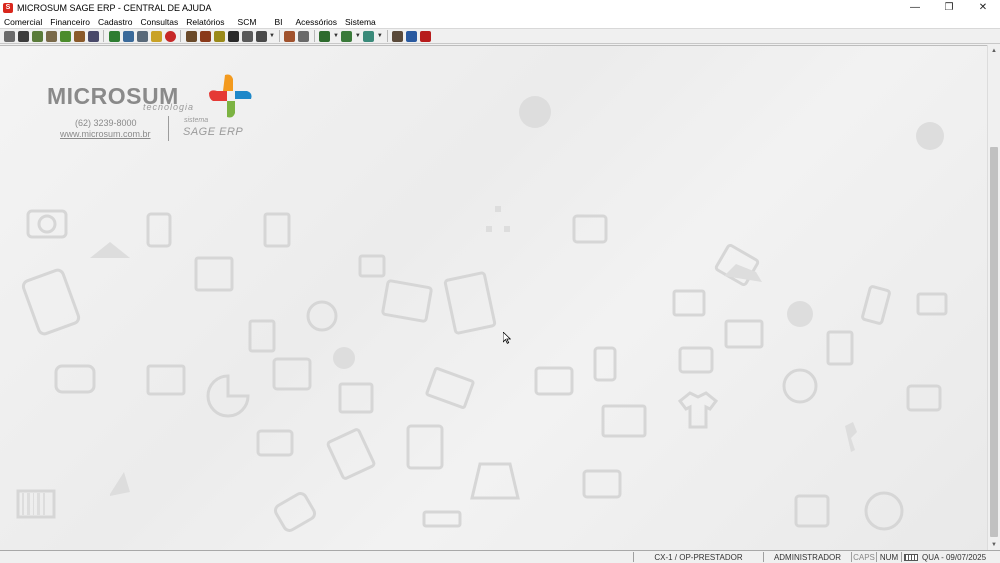 This screenshot has width=1000, height=563. I want to click on logo-product: SAGE ERP, so click(213, 132).